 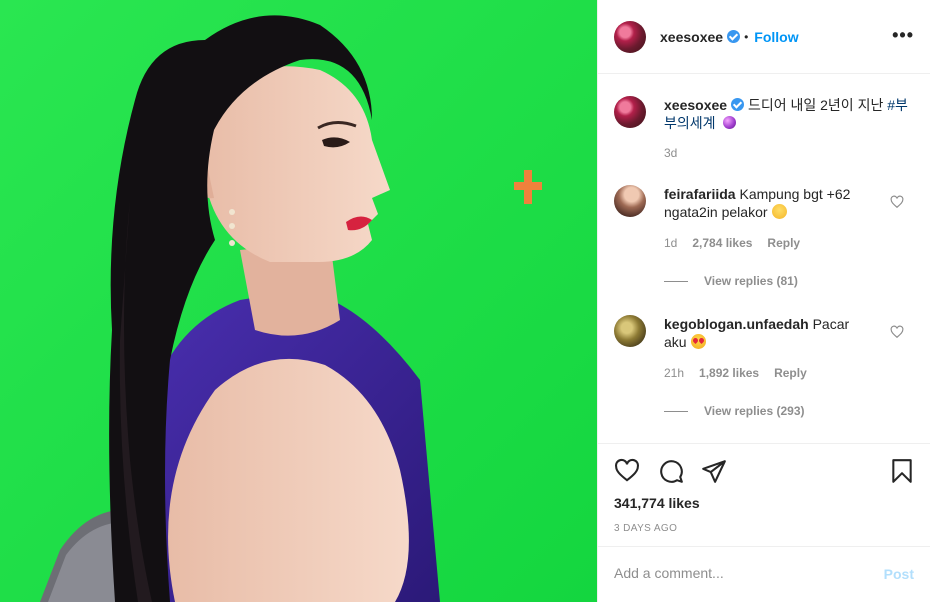 What do you see at coordinates (714, 471) in the screenshot?
I see `share-paper-plane-icon` at bounding box center [714, 471].